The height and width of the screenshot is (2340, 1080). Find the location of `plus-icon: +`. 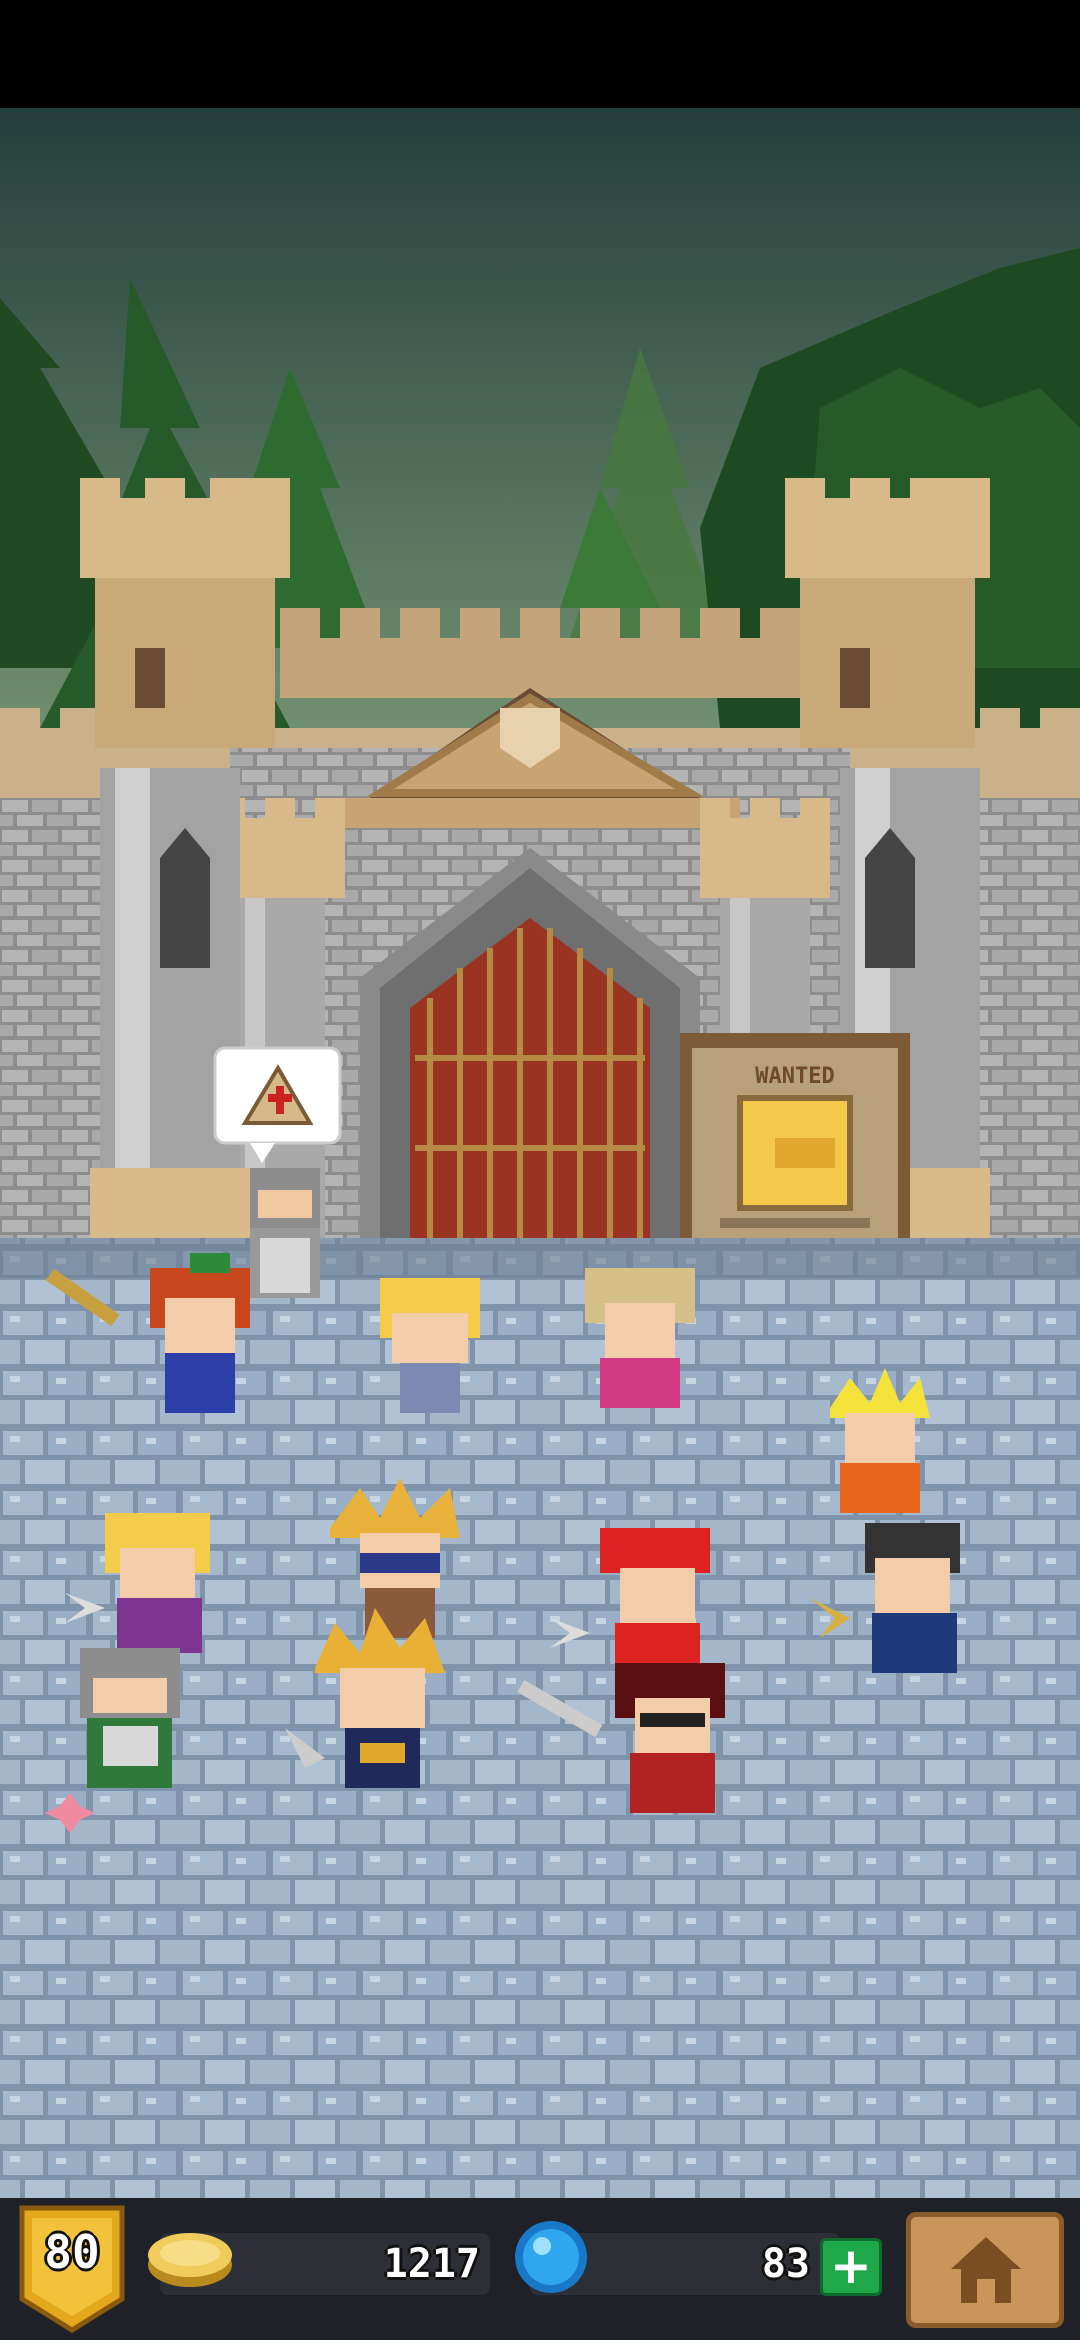

plus-icon: + is located at coordinates (851, 2266).